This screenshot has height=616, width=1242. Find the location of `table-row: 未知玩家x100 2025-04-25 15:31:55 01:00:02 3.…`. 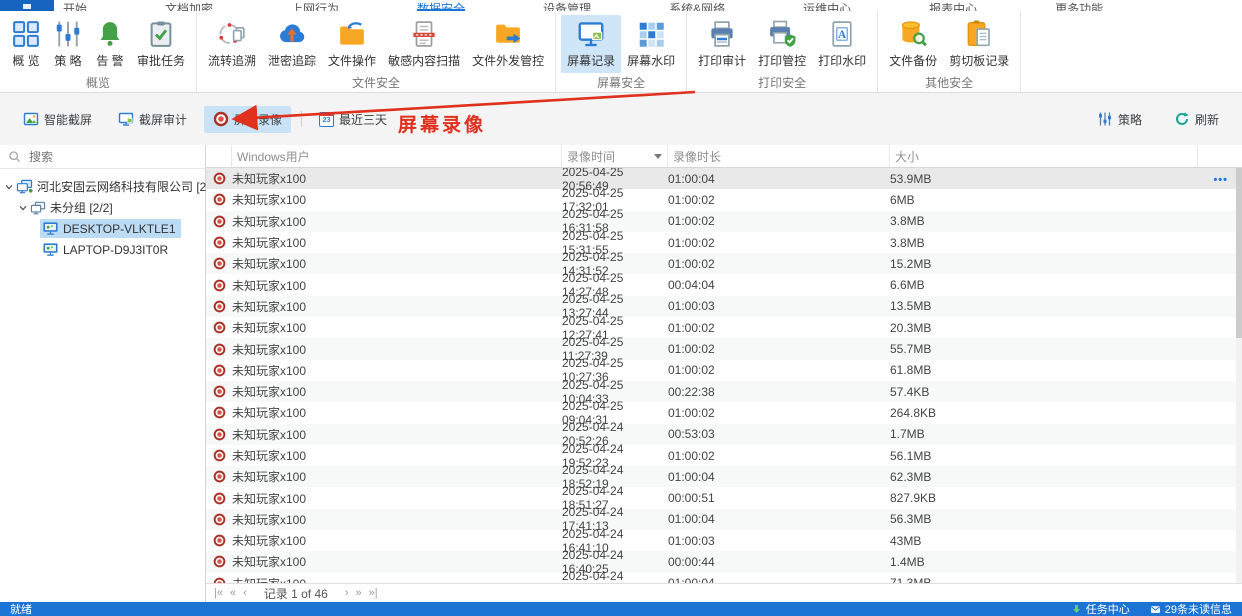

table-row: 未知玩家x100 2025-04-25 15:31:55 01:00:02 3.… is located at coordinates (724, 243).